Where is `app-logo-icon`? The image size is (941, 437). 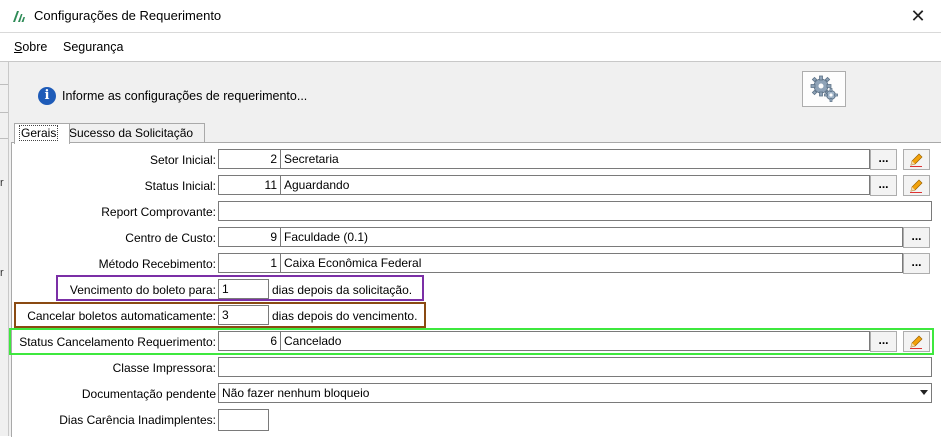 app-logo-icon is located at coordinates (19, 16).